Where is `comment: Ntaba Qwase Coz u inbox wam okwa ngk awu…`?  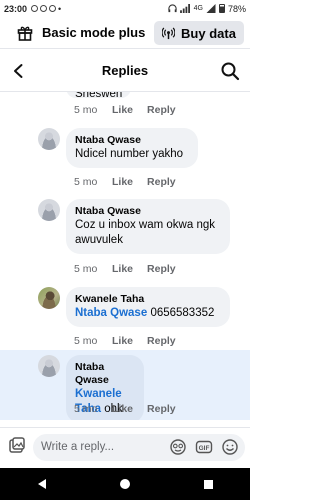
comment: Ntaba Qwase Coz u inbox wam okwa ngk awu… is located at coordinates (125, 238).